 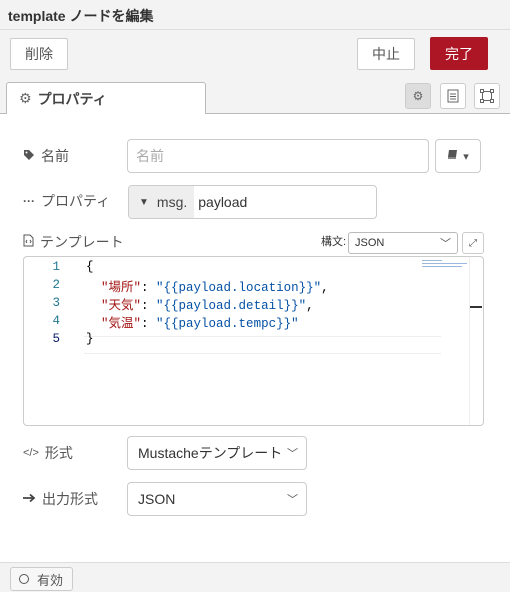 I want to click on enable-toggle-button: 有効, so click(x=41, y=579).